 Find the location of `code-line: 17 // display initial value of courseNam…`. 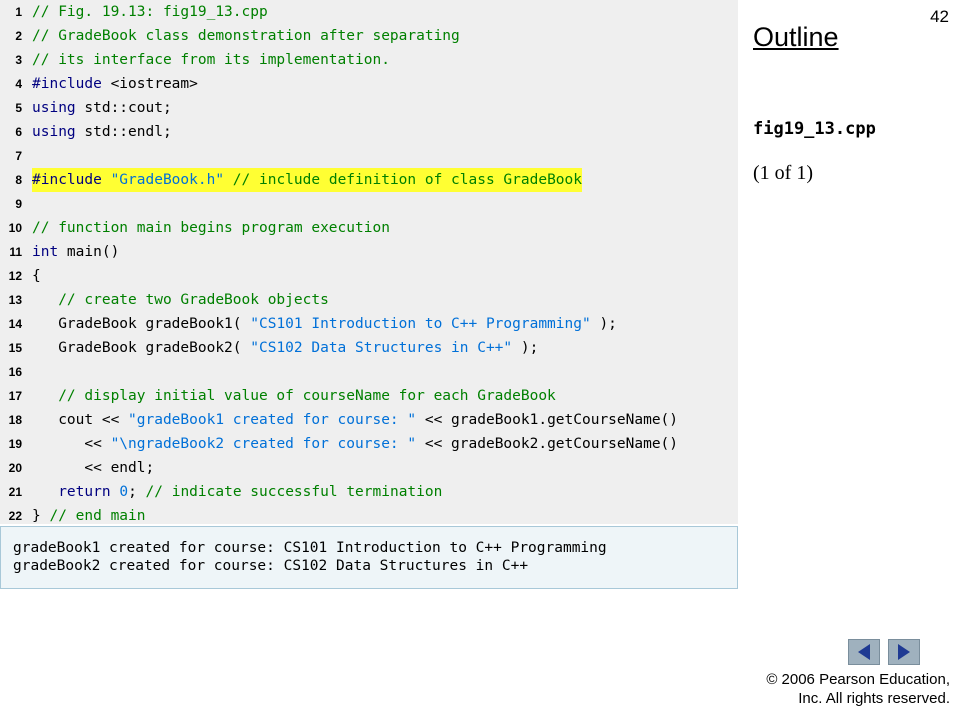

code-line: 17 // display initial value of courseNam… is located at coordinates (369, 396).